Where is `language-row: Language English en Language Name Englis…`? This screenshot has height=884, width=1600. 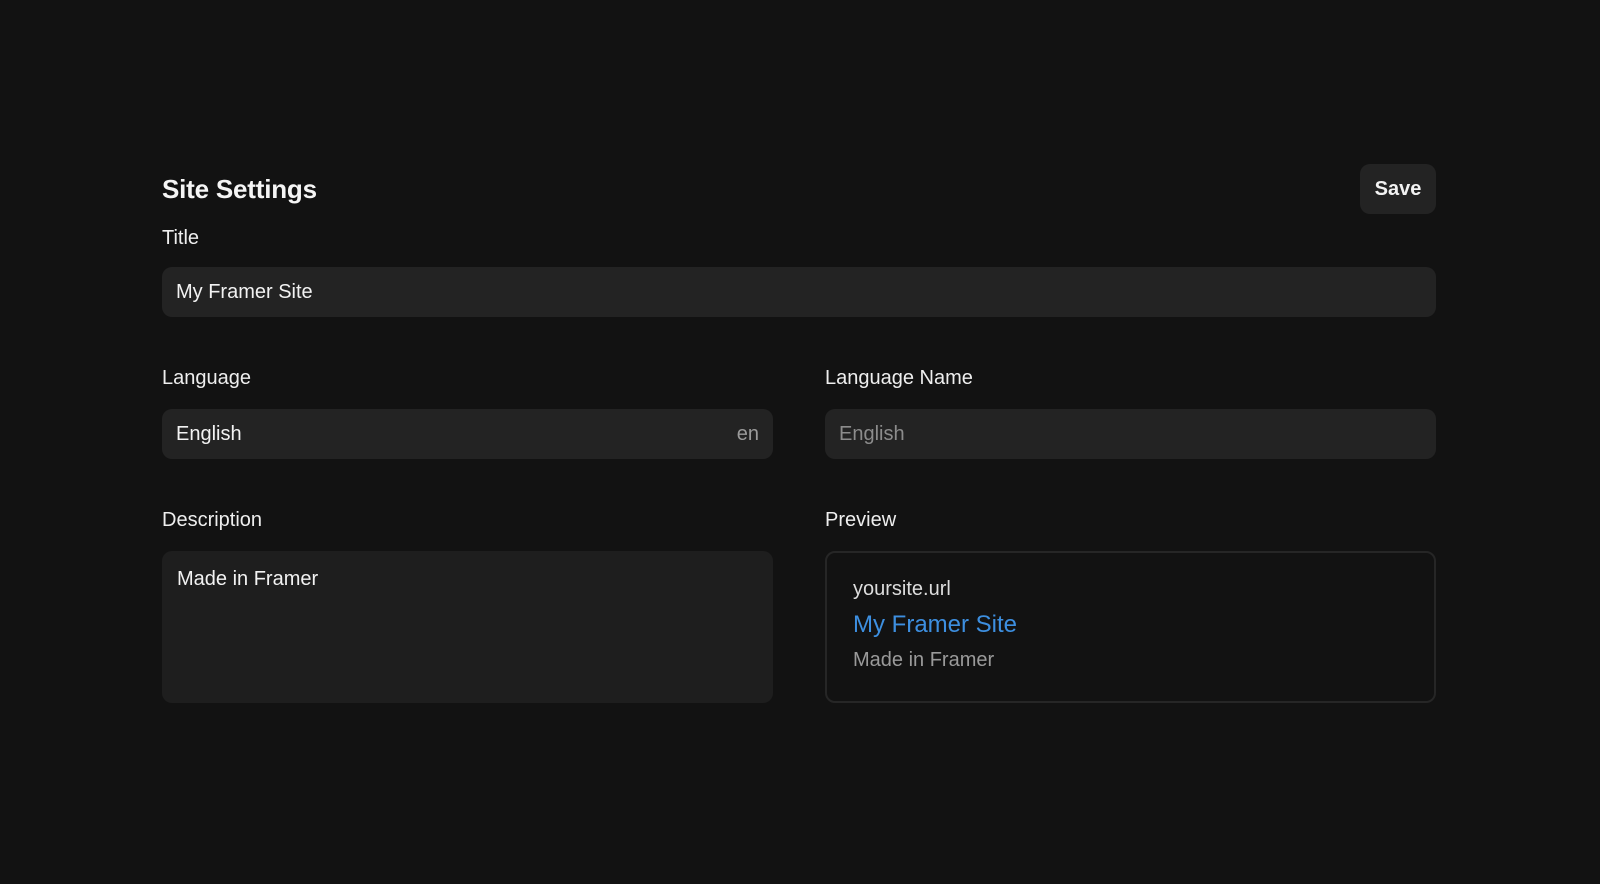
language-row: Language English en Language Name Englis… is located at coordinates (799, 412).